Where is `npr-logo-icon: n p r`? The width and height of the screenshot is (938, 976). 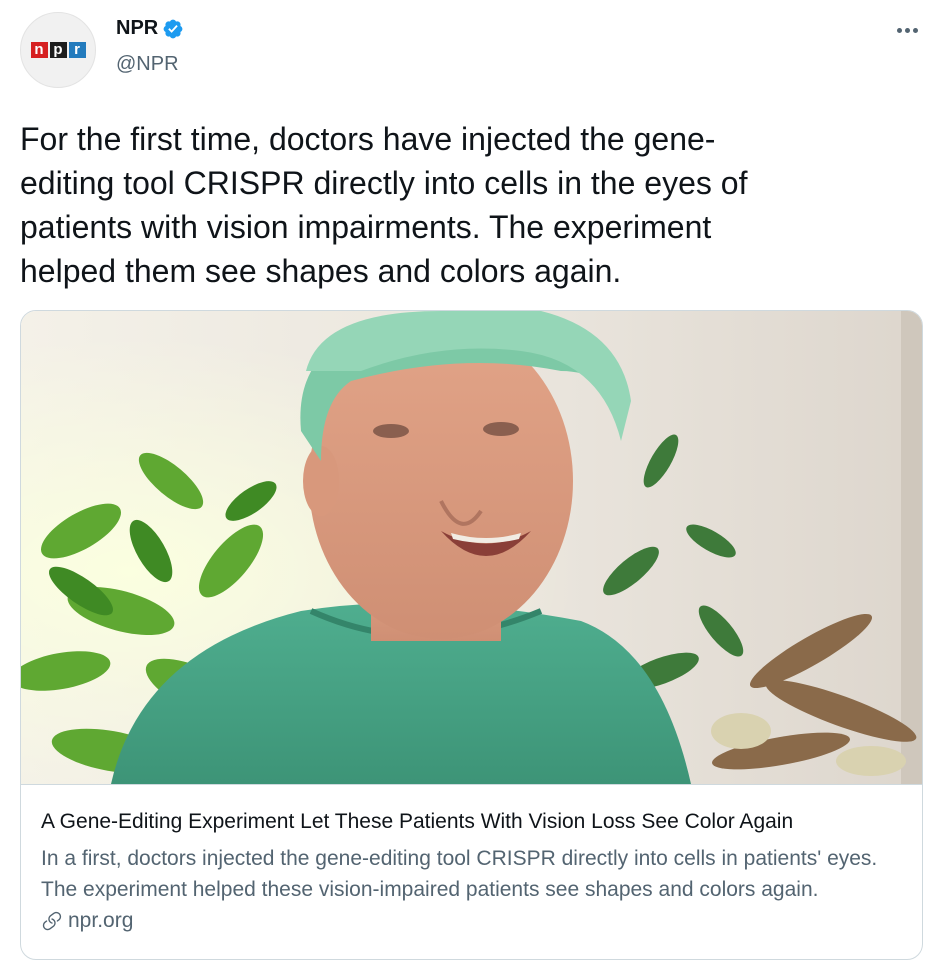 npr-logo-icon: n p r is located at coordinates (58, 50).